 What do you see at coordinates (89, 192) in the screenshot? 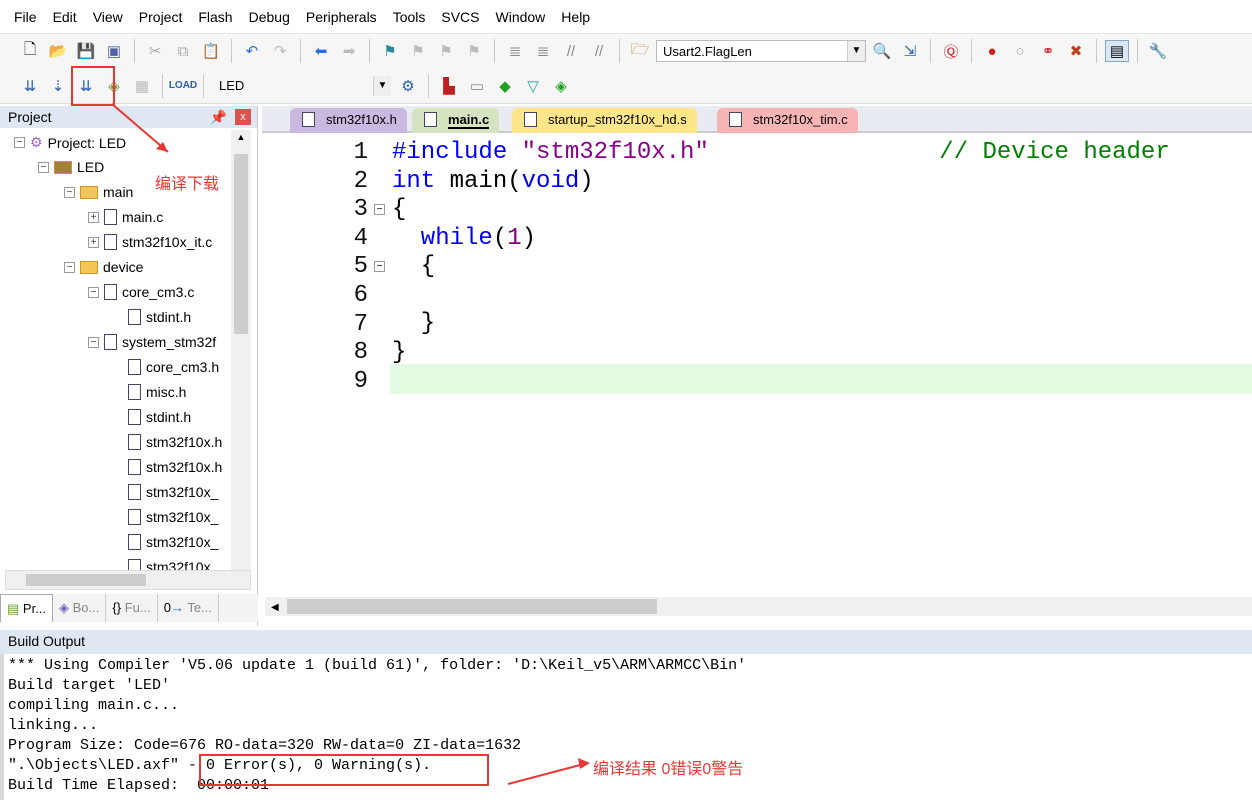
I see `folder-icon` at bounding box center [89, 192].